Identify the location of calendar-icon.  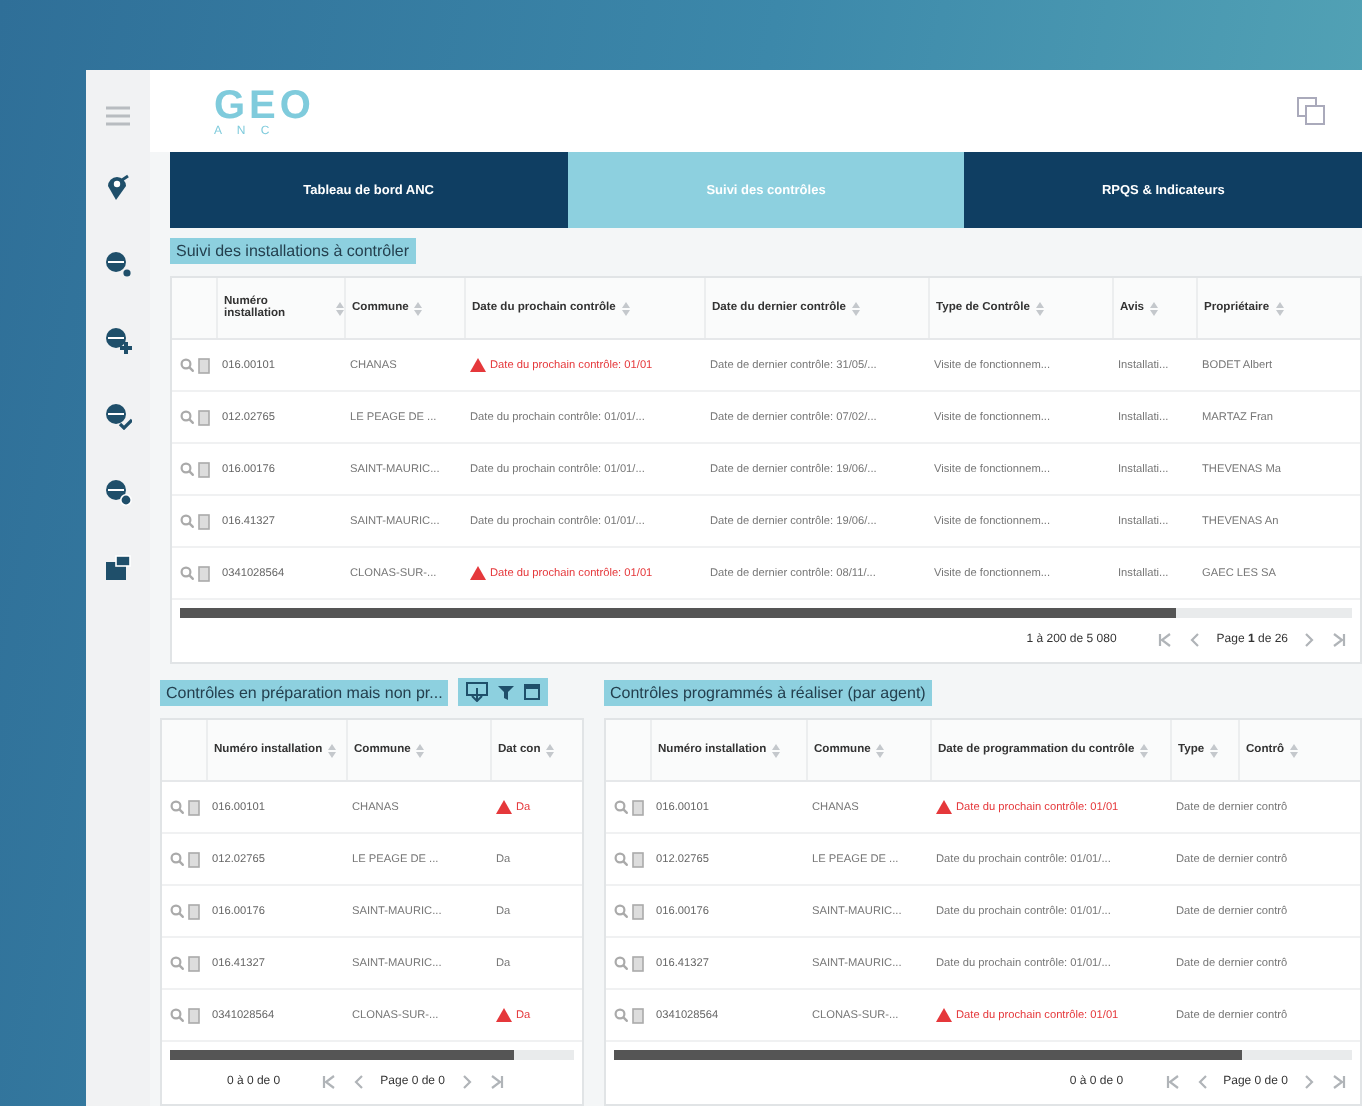
(532, 692).